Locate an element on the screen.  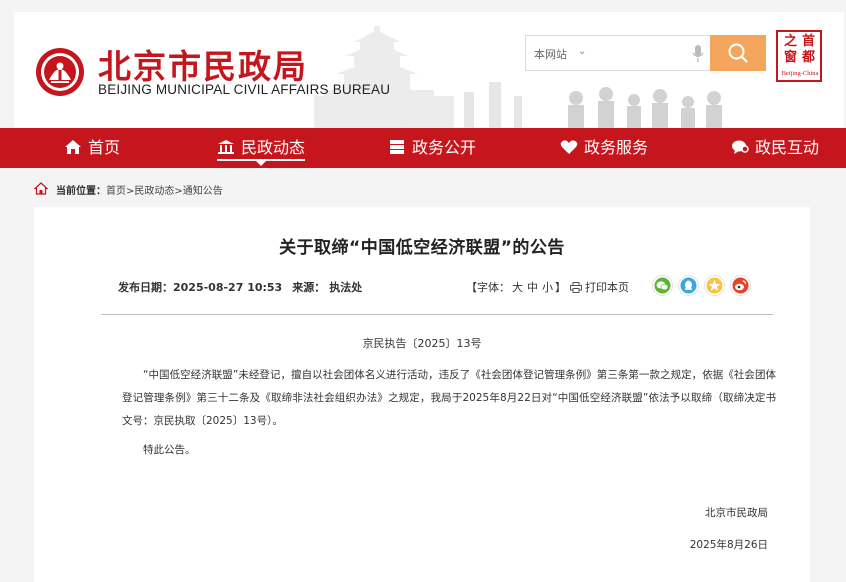
printer-icon is located at coordinates (576, 287).